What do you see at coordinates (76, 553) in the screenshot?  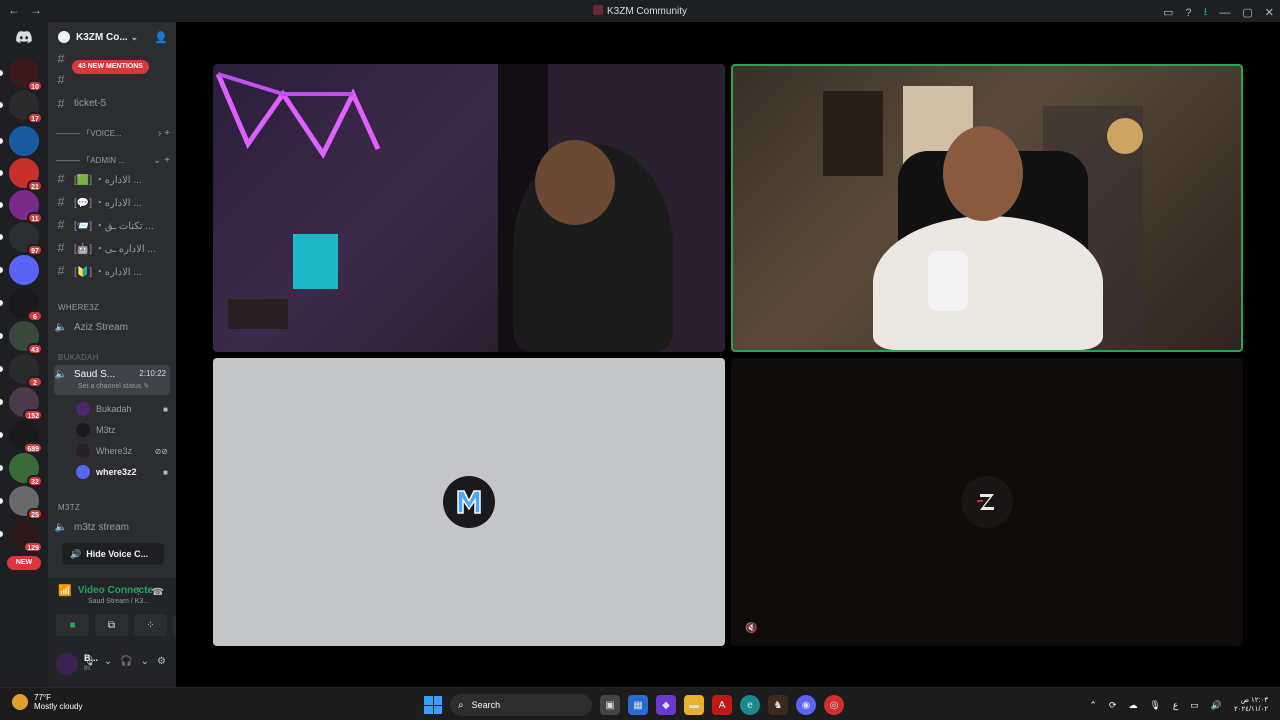 I see `speaker-icon: 🔊` at bounding box center [76, 553].